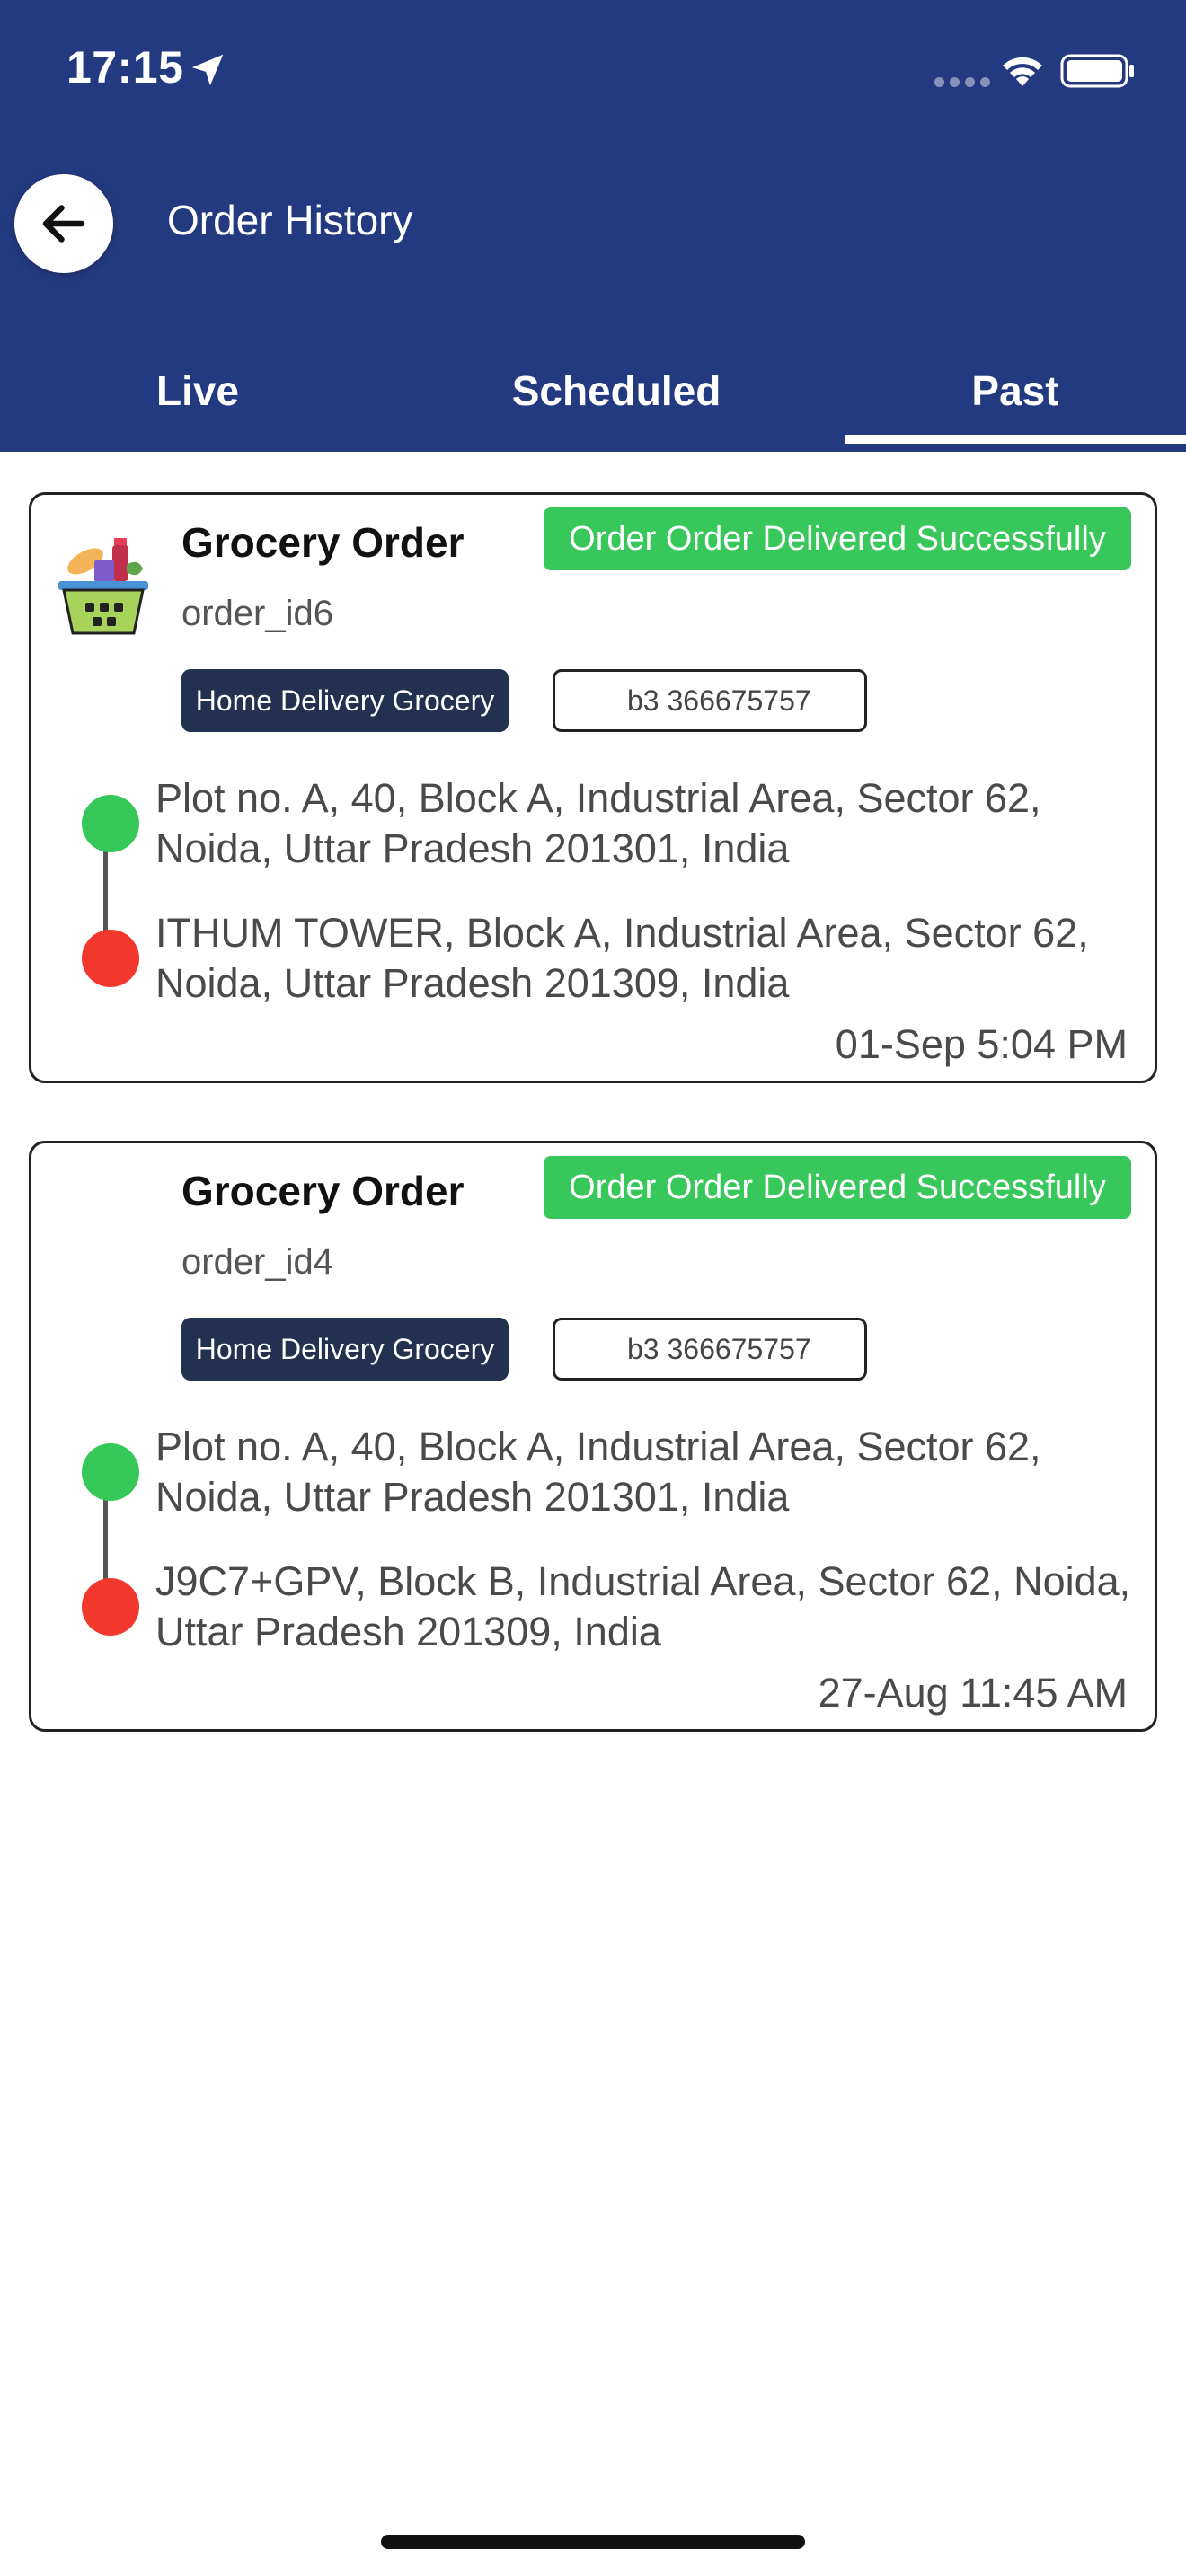  Describe the element at coordinates (593, 72) in the screenshot. I see `status-bar: 17:15` at that location.